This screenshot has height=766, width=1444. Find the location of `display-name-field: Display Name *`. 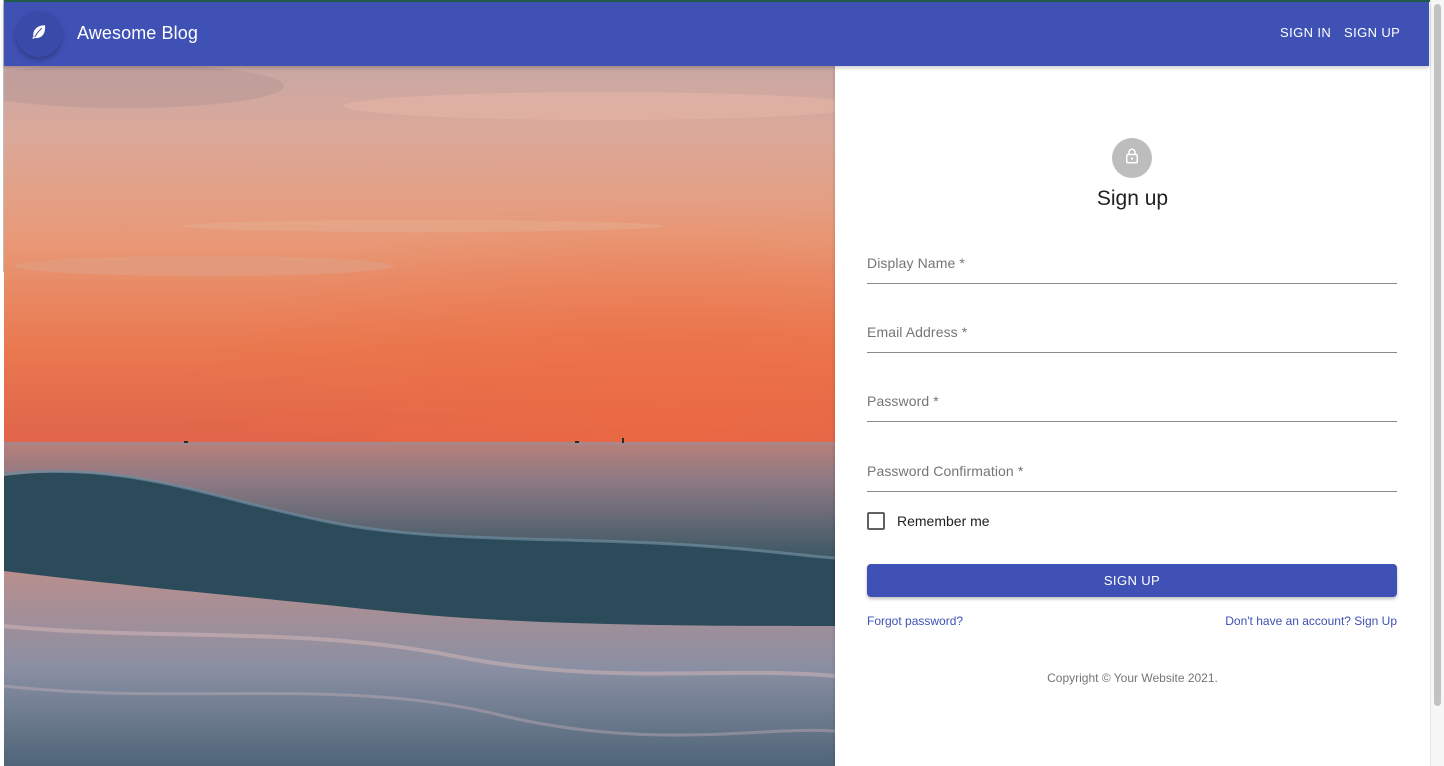

display-name-field: Display Name * is located at coordinates (1134, 264).